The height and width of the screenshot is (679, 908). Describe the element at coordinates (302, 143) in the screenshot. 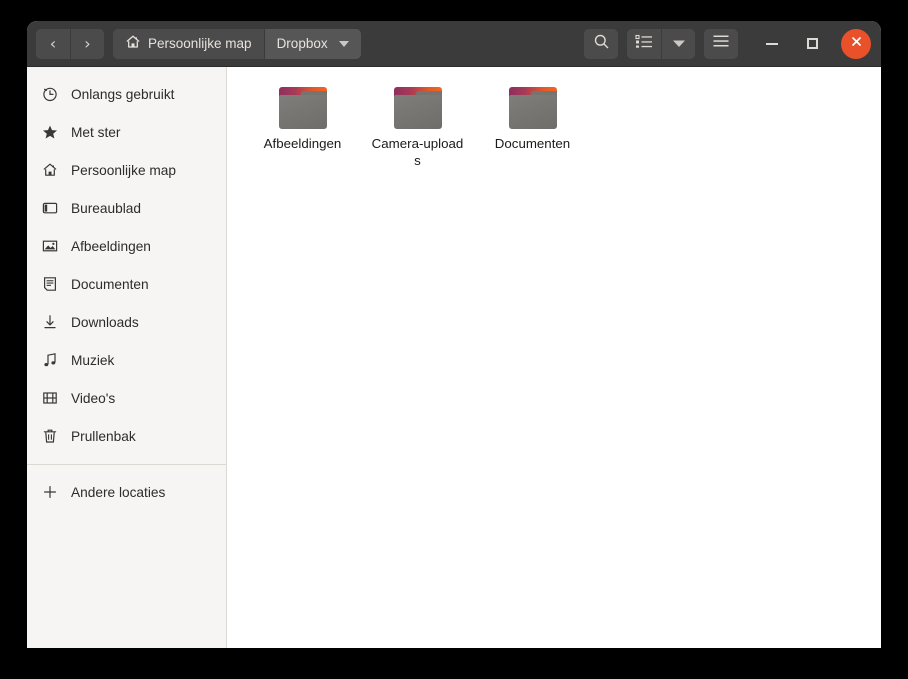

I see `folder-label: Afbeeldingen` at that location.